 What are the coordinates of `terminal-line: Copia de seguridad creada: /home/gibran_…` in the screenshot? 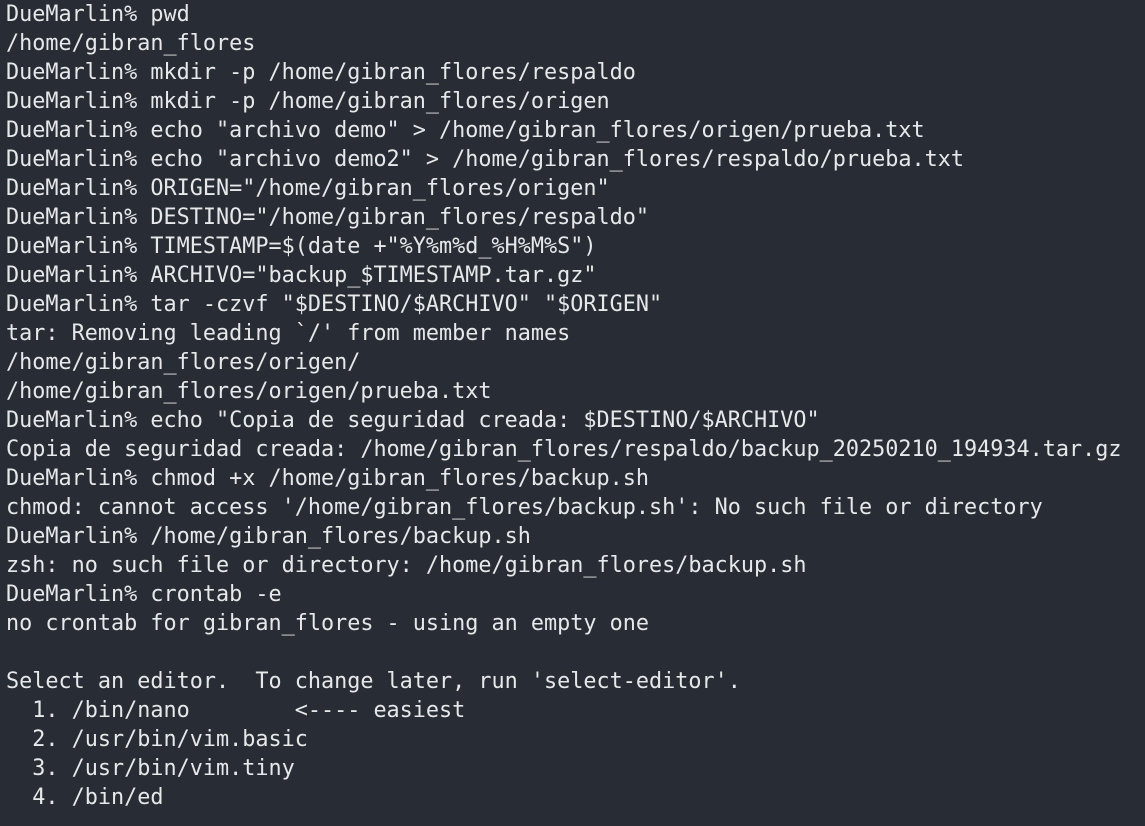 It's located at (564, 449).